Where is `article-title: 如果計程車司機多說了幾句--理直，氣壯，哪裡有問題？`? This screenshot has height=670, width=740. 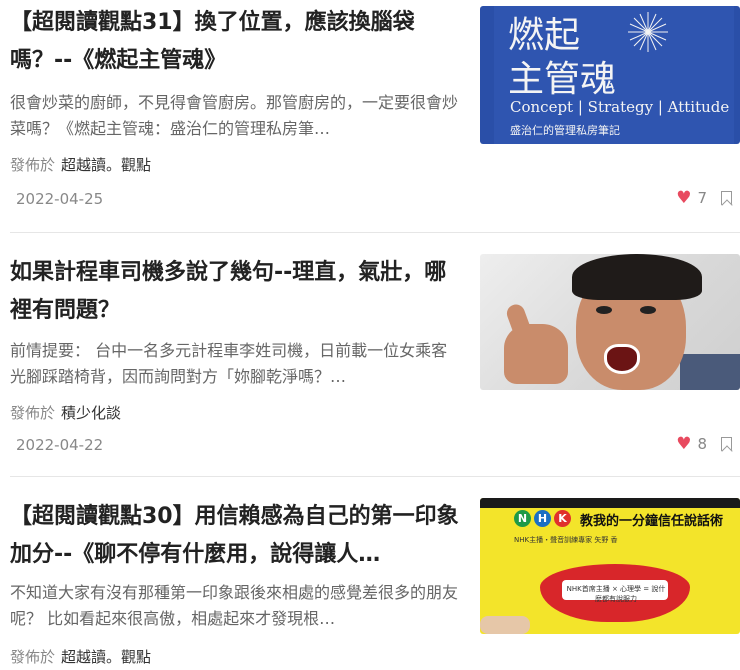
article-title: 如果計程車司機多說了幾句--理直，氣壯，哪裡有問題？ is located at coordinates (235, 292).